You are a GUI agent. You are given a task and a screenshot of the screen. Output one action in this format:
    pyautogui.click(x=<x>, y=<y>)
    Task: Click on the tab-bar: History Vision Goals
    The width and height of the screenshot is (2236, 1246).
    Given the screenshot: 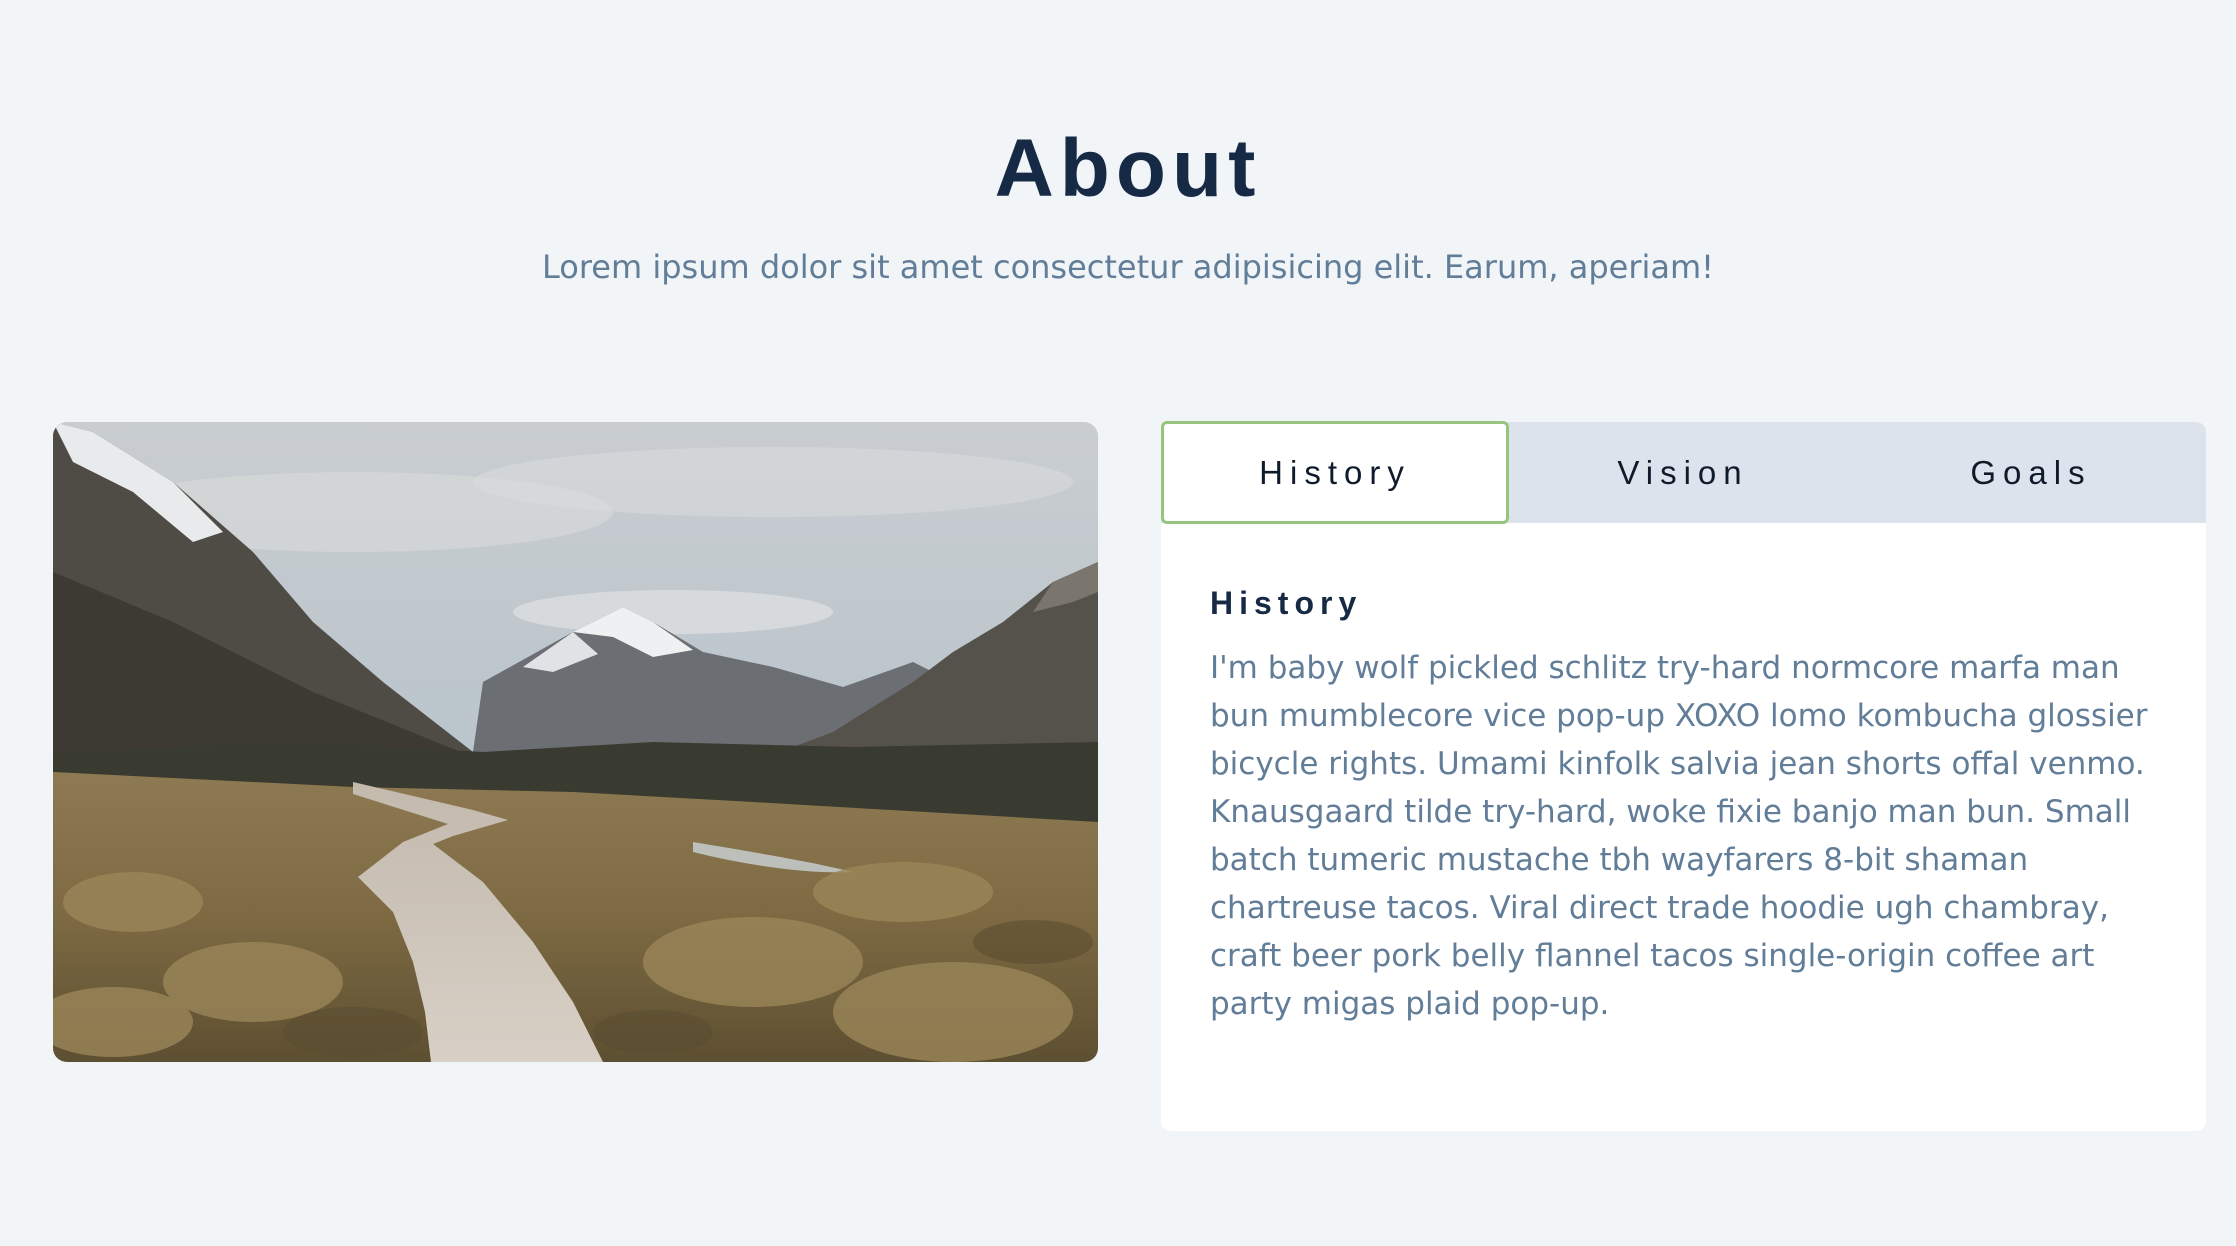 What is the action you would take?
    pyautogui.click(x=1683, y=472)
    